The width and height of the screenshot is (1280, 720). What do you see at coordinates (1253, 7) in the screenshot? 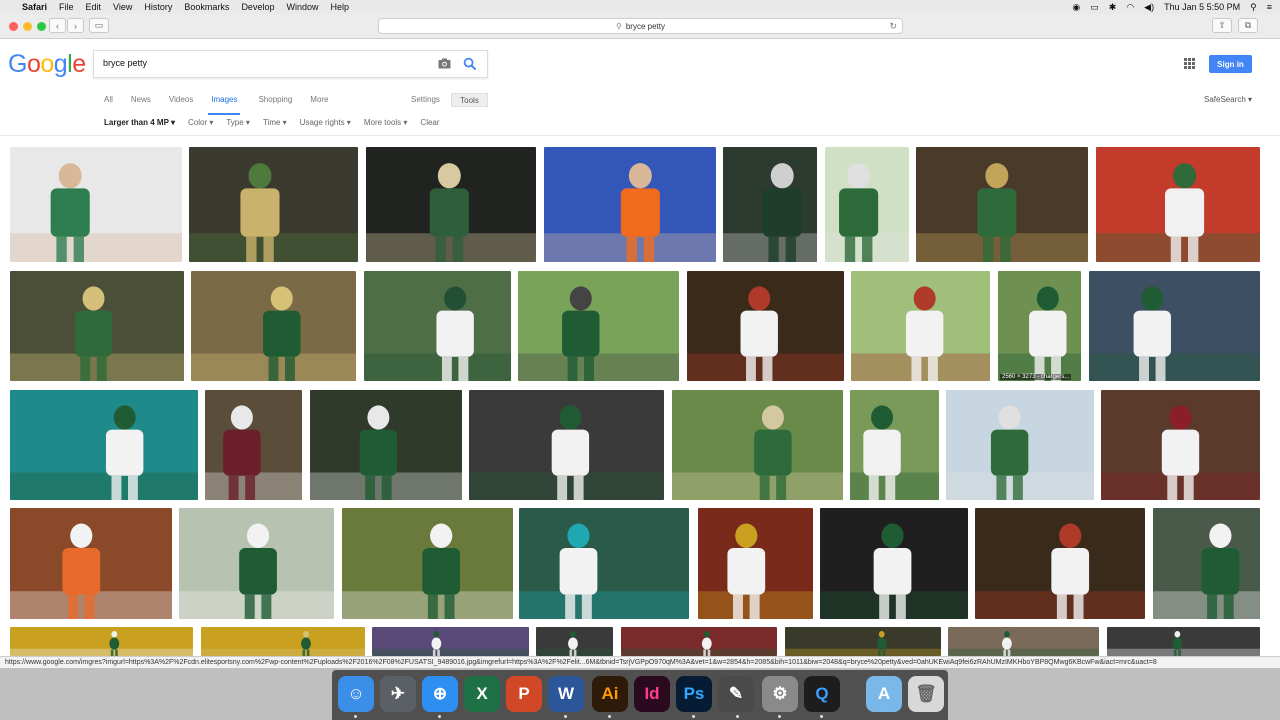
I see `spotlight-icon: ⚲` at bounding box center [1253, 7].